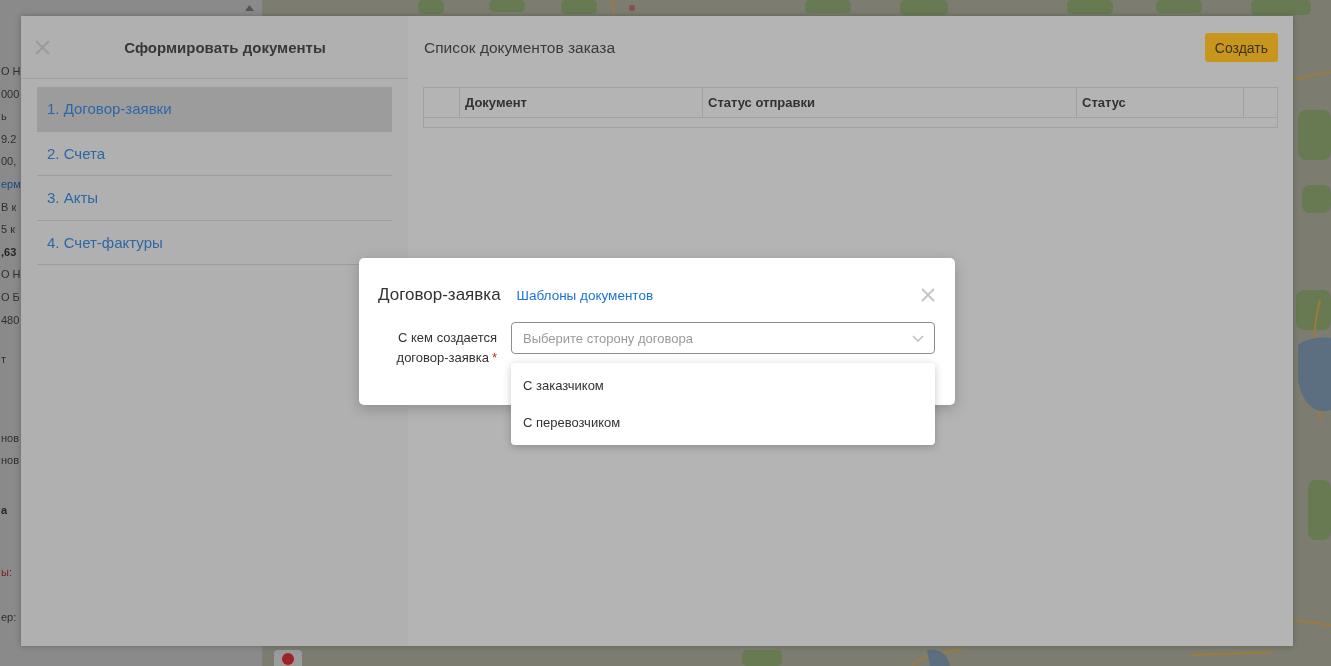 This screenshot has height=666, width=1331. I want to click on table-header-cell: Статус отправки, so click(890, 102).